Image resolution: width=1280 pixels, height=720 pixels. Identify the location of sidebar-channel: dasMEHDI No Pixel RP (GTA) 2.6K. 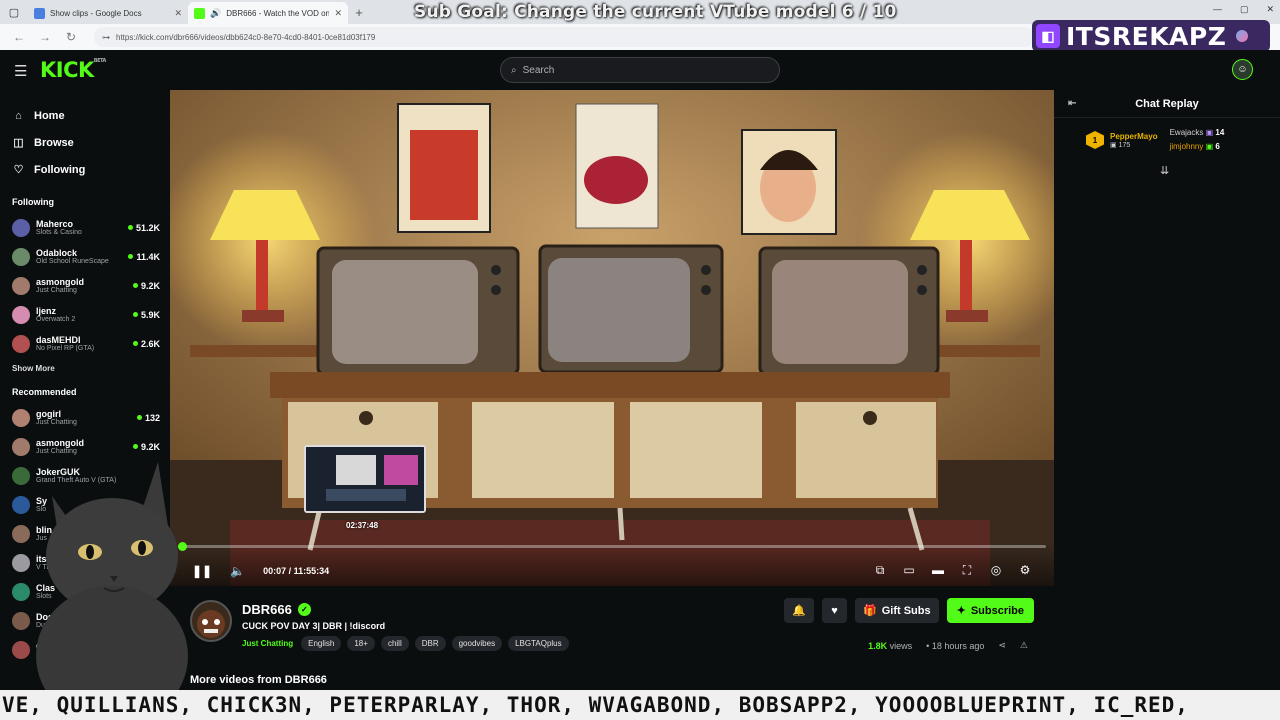
(85, 343).